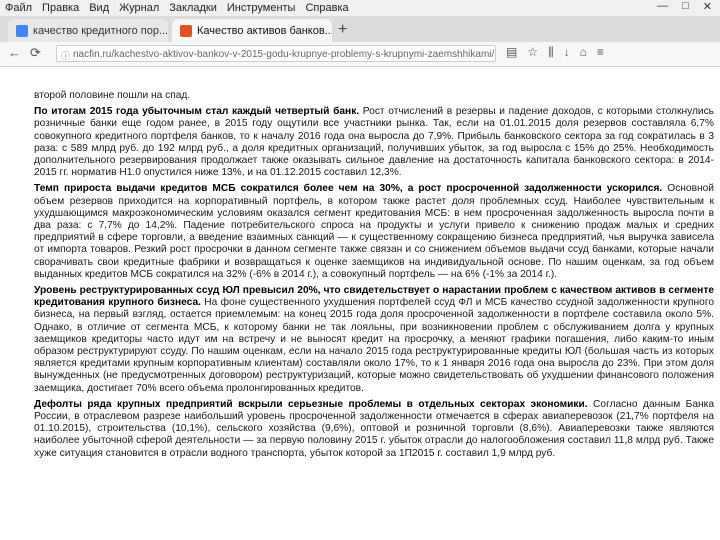  Describe the element at coordinates (139, 8) in the screenshot. I see `menu-history: Журнал` at that location.